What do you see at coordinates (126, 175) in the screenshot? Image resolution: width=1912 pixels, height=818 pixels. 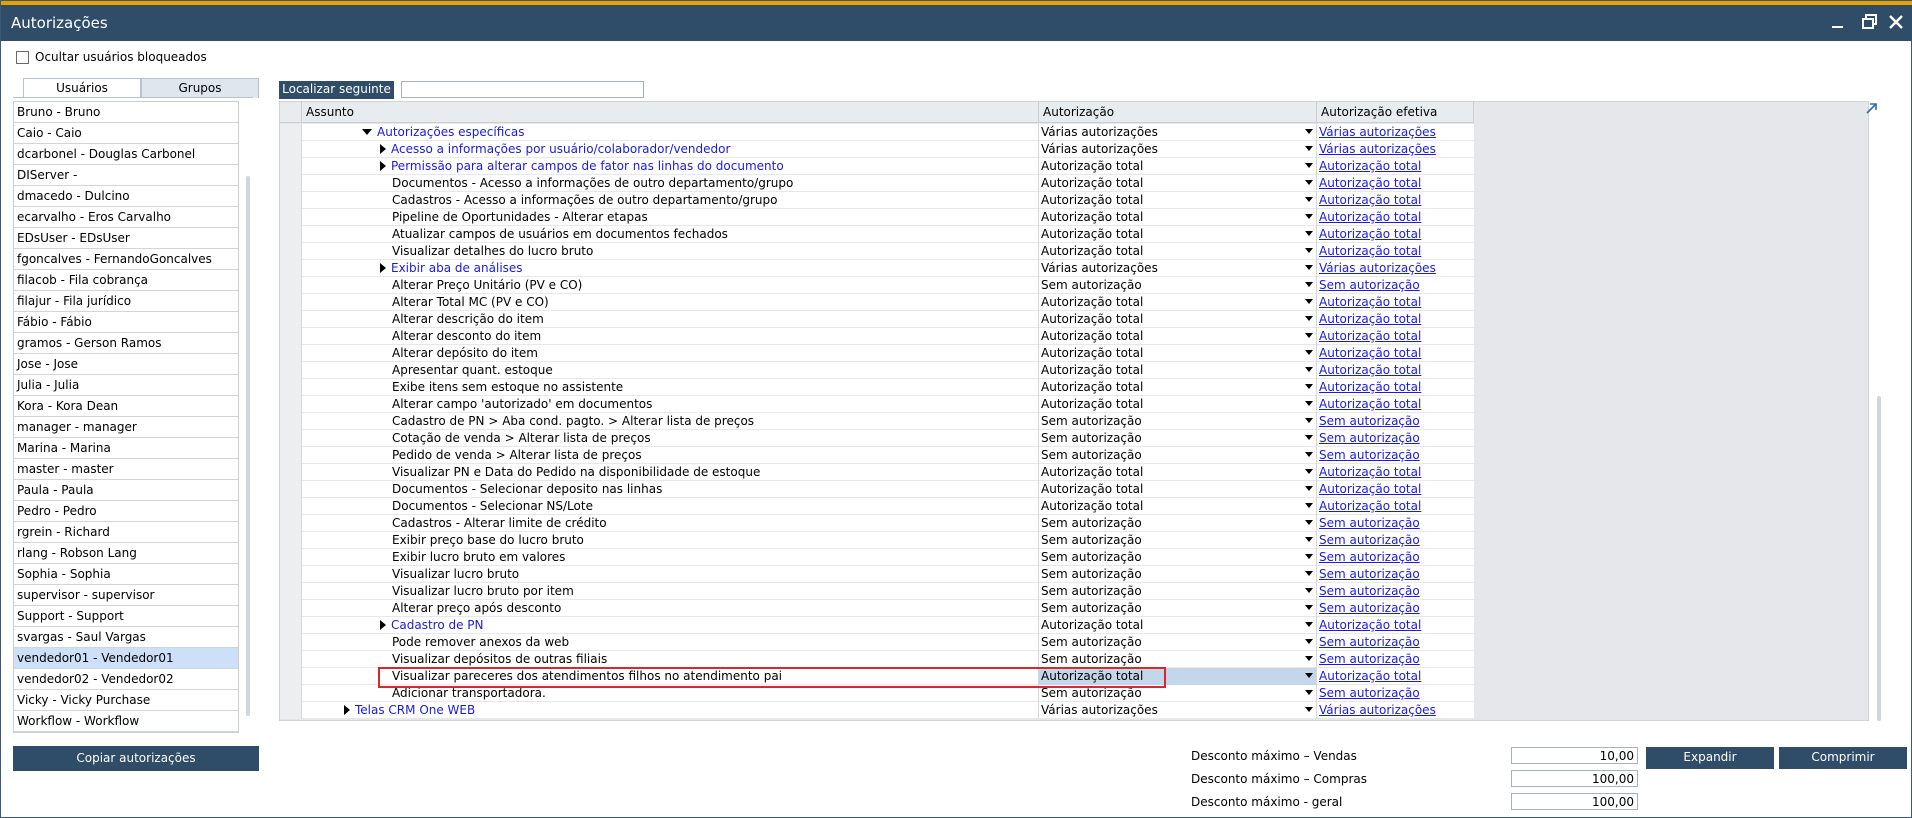 I see `user-list-item: DIServer -` at bounding box center [126, 175].